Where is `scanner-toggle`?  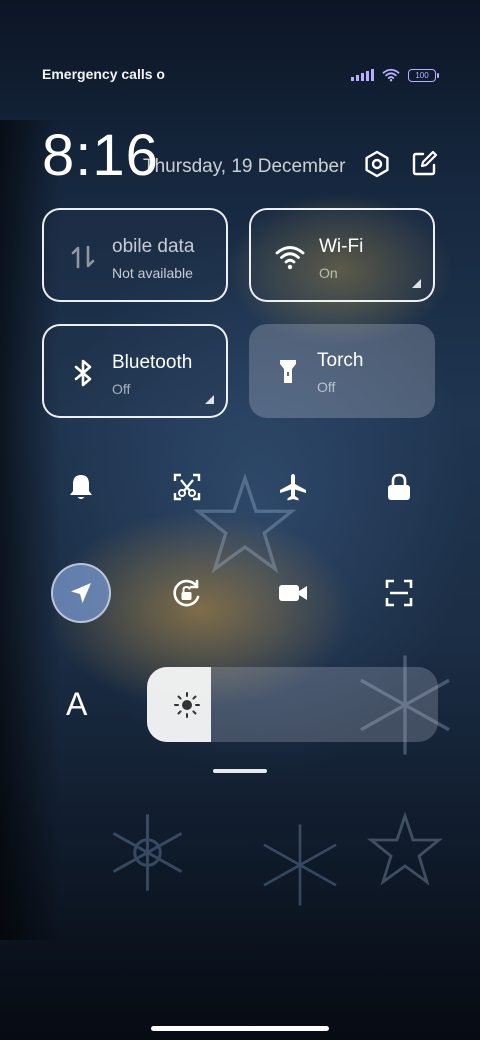
scanner-toggle is located at coordinates (399, 593).